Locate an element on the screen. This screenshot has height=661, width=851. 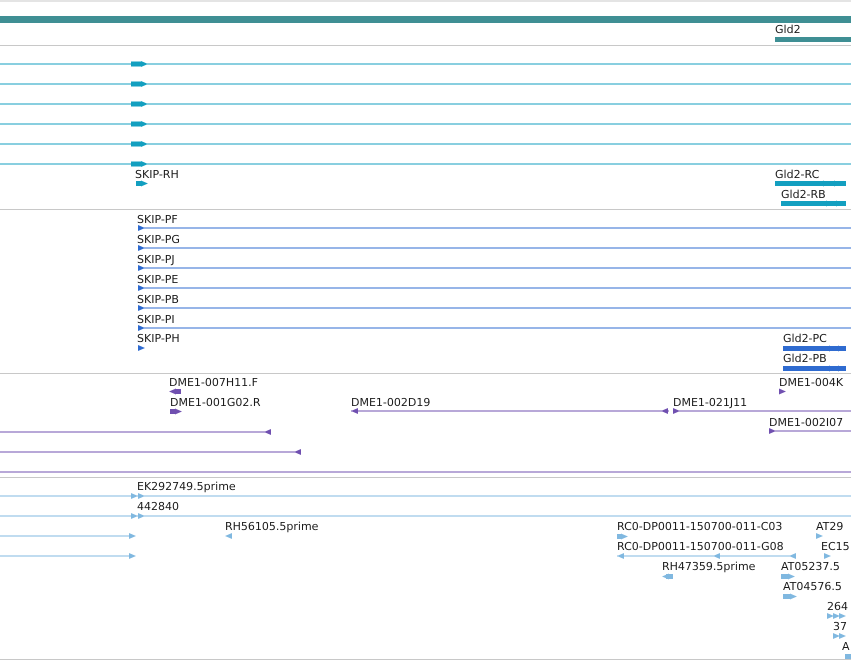
feature-label: DME1-001G02.R is located at coordinates (215, 402).